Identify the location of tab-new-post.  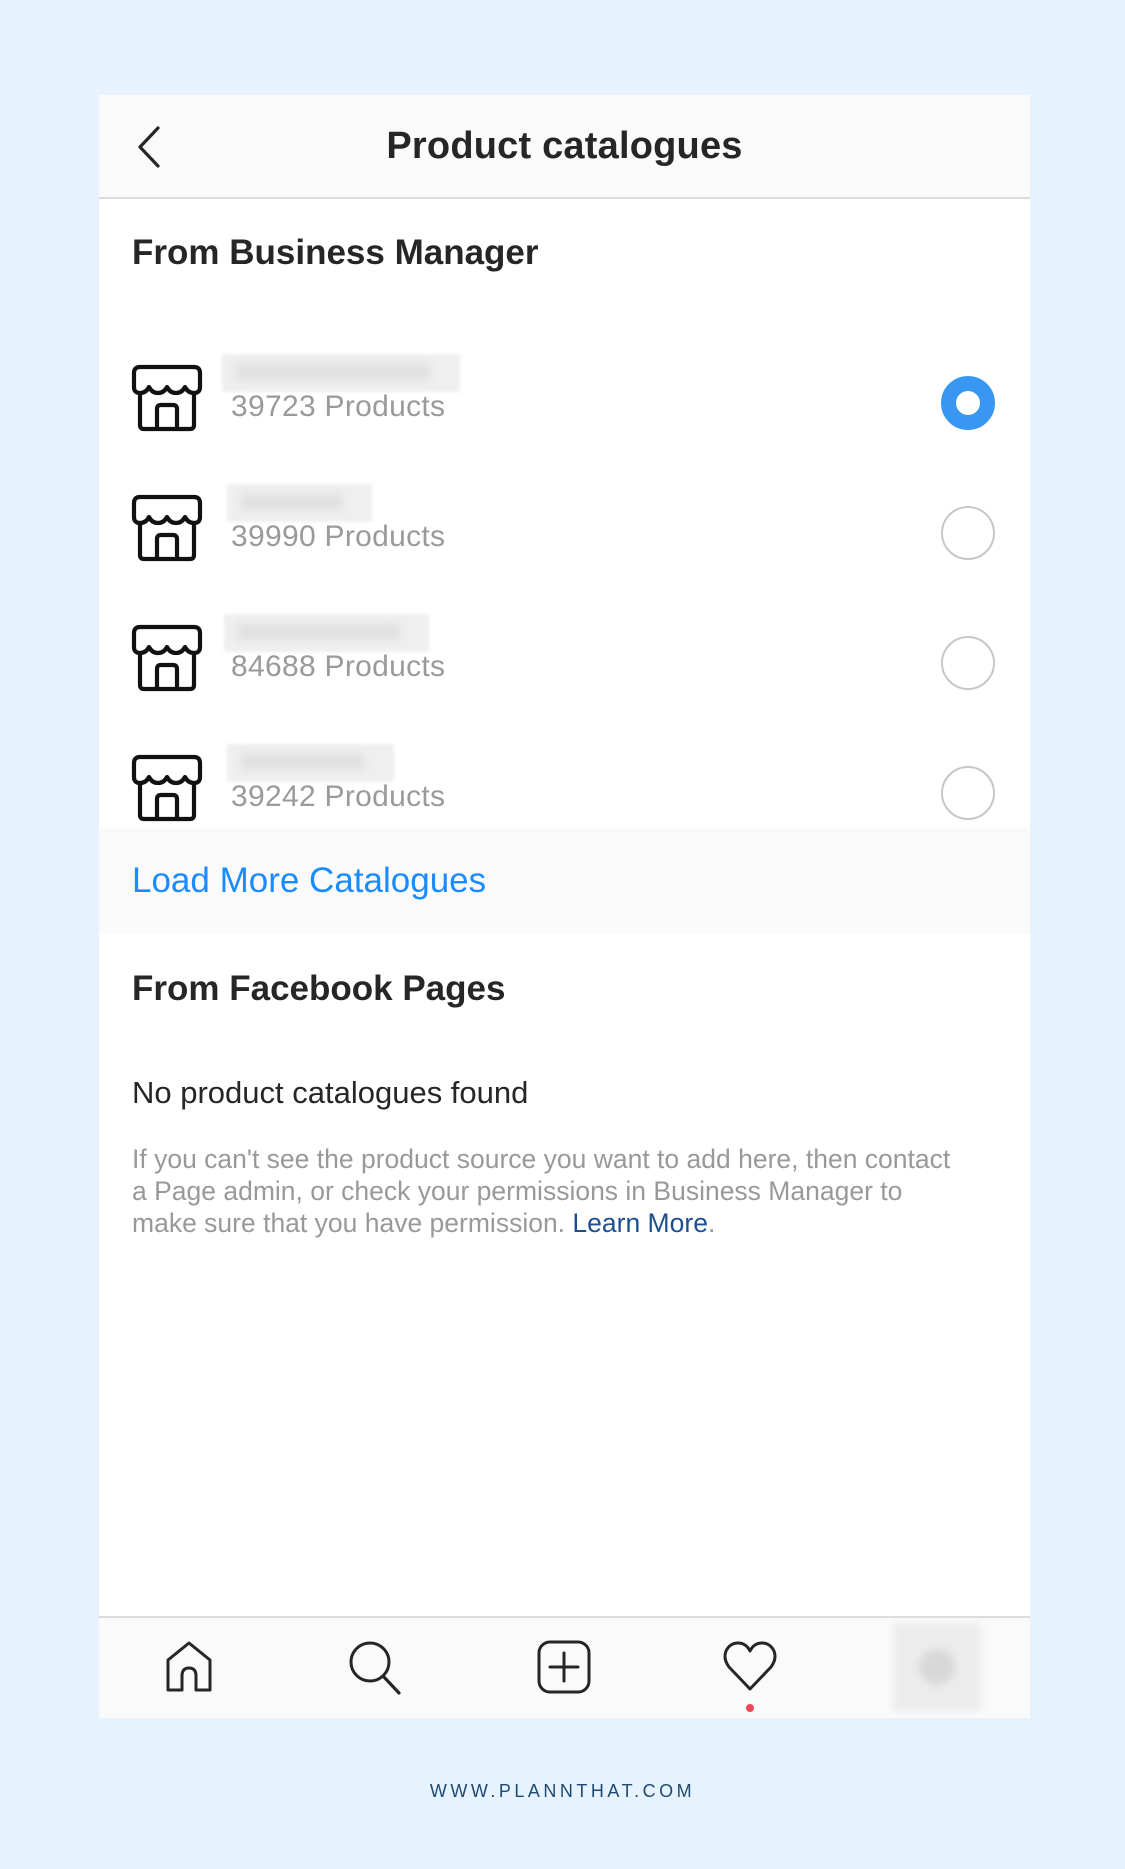
(564, 1667).